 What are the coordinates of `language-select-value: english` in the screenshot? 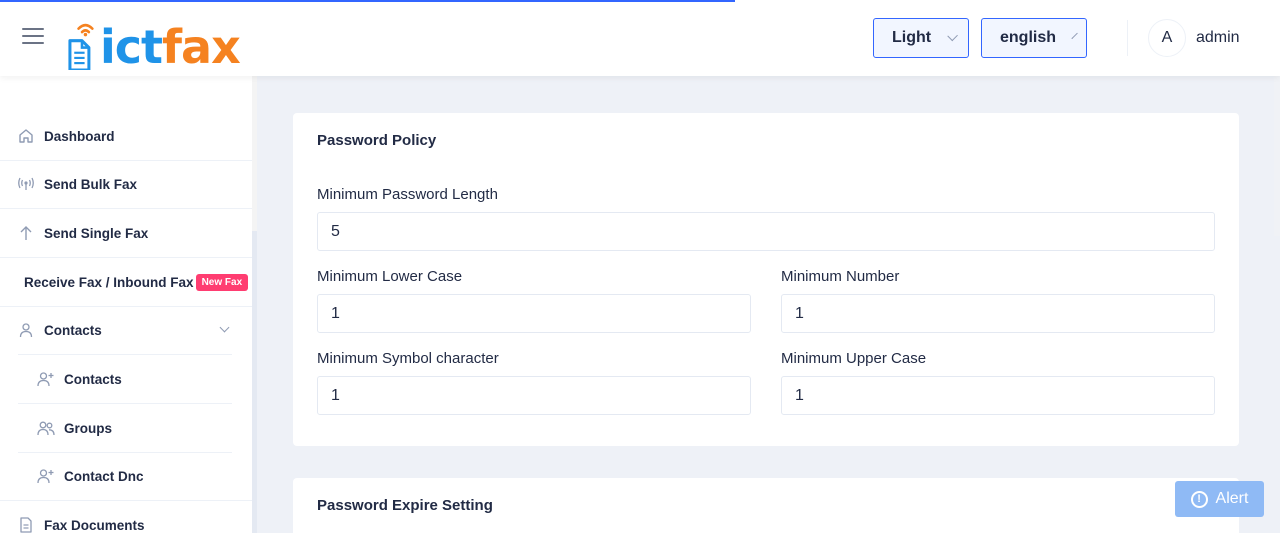 It's located at (1028, 37).